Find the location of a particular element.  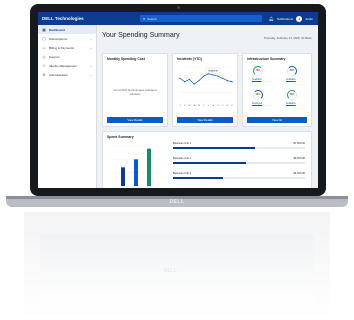

user-menu: Justin is located at coordinates (309, 19).